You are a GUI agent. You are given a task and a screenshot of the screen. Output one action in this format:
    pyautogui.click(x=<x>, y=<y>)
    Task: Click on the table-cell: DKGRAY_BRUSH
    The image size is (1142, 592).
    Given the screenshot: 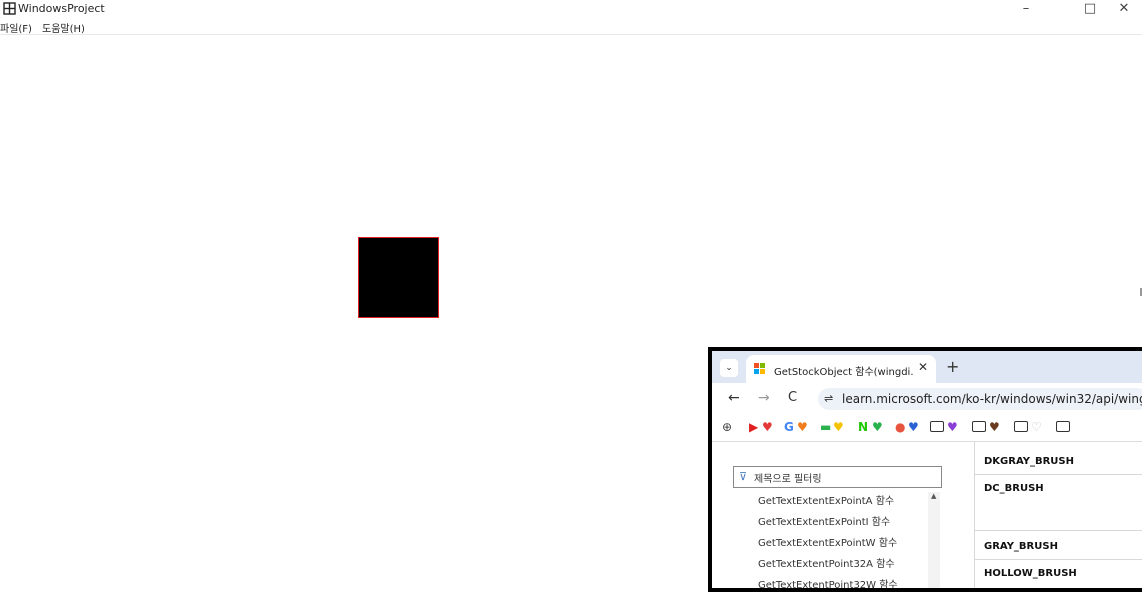 What is the action you would take?
    pyautogui.click(x=1029, y=461)
    